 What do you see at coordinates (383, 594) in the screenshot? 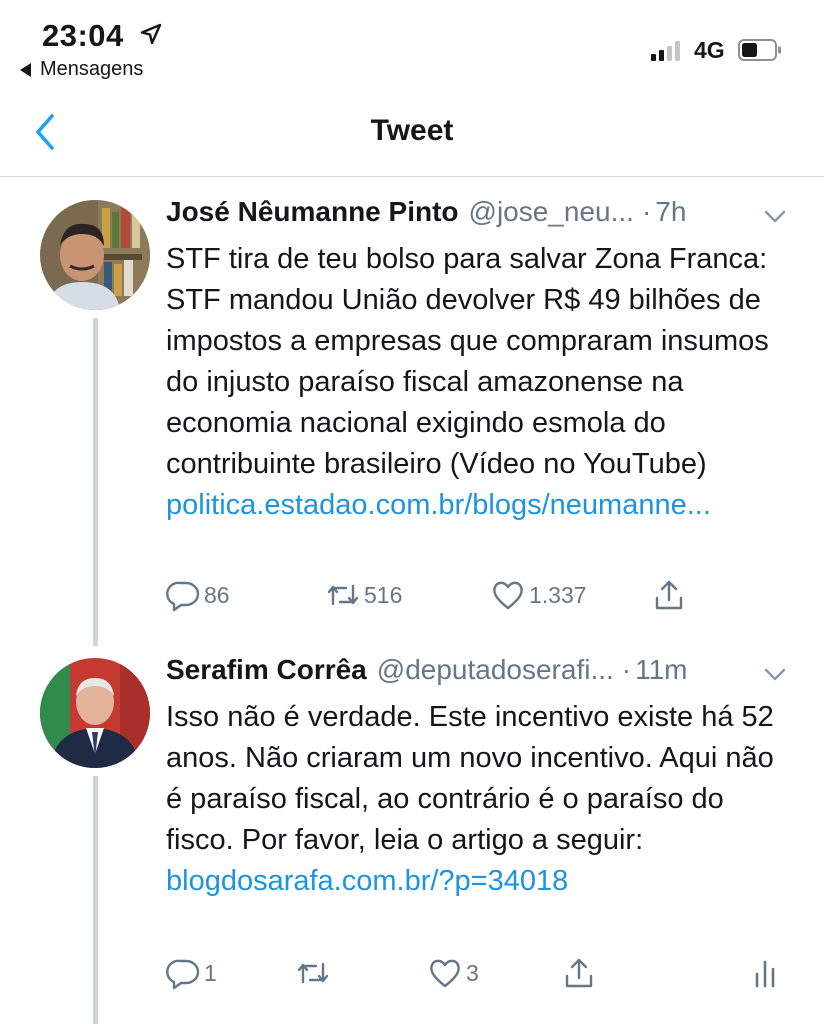
I see `retweet-count: 516` at bounding box center [383, 594].